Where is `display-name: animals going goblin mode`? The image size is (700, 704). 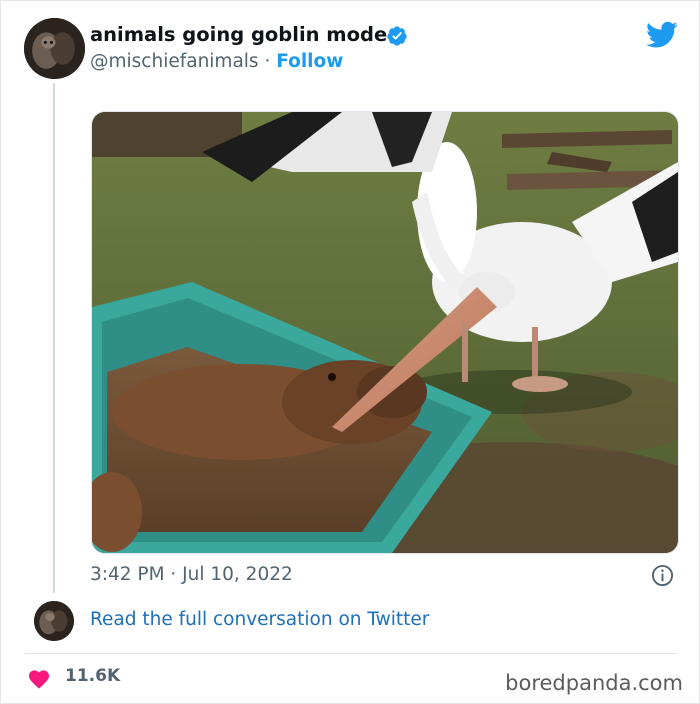
display-name: animals going goblin mode is located at coordinates (238, 34).